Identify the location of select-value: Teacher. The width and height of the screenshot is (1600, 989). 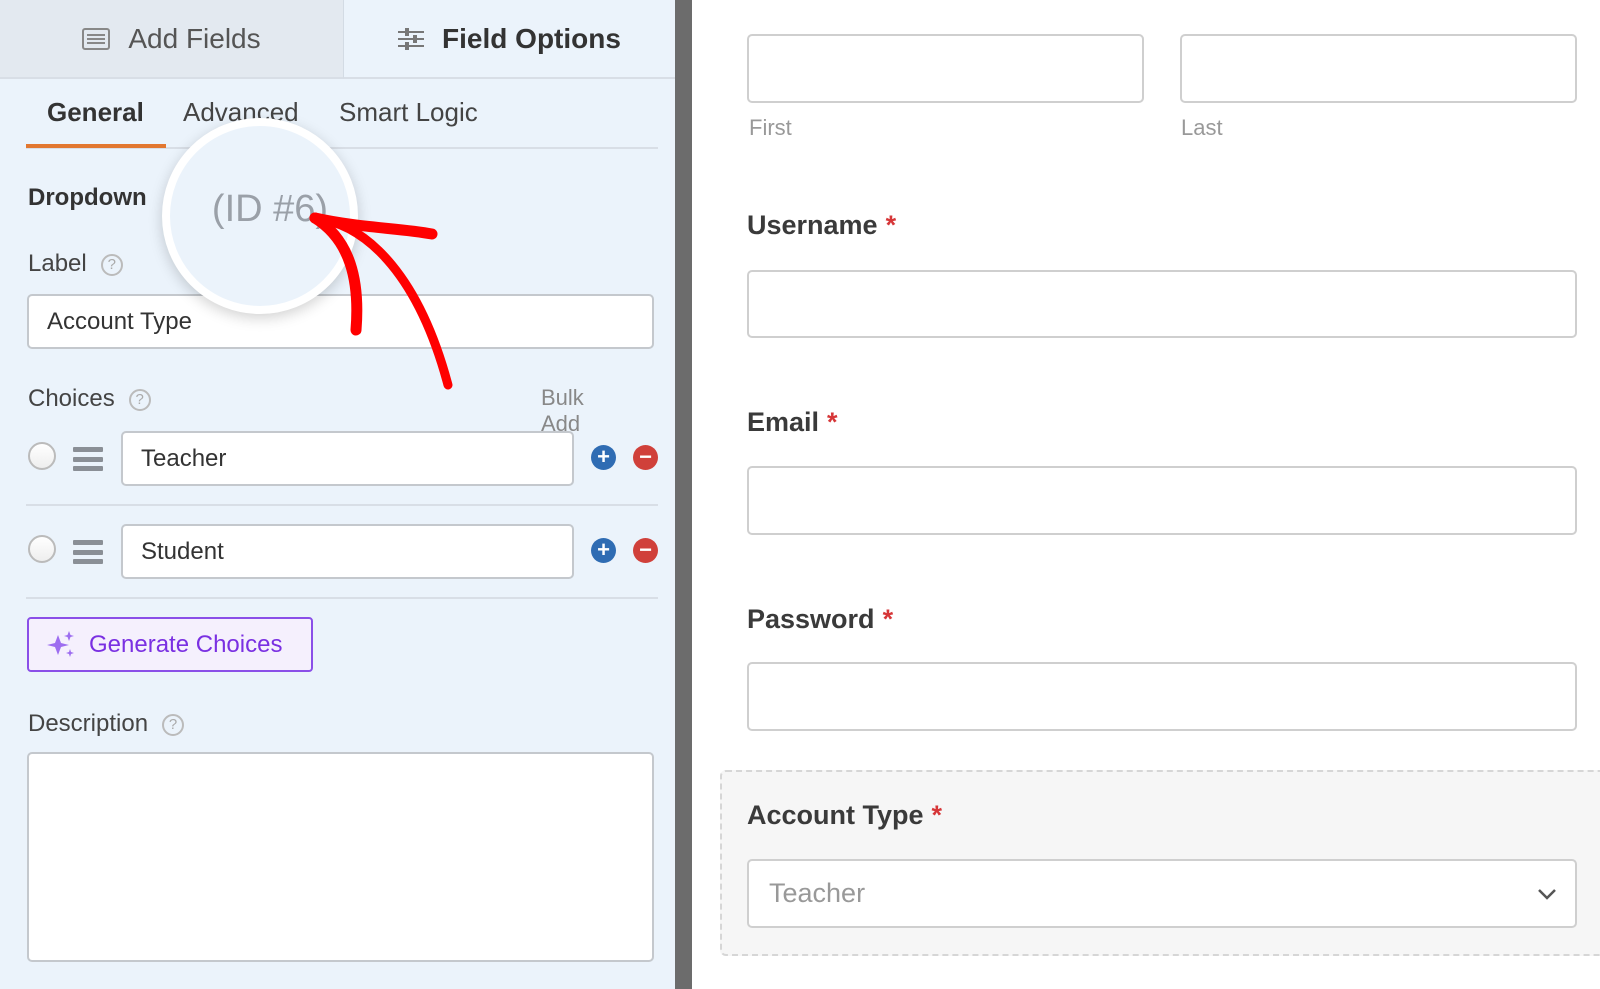
(817, 893).